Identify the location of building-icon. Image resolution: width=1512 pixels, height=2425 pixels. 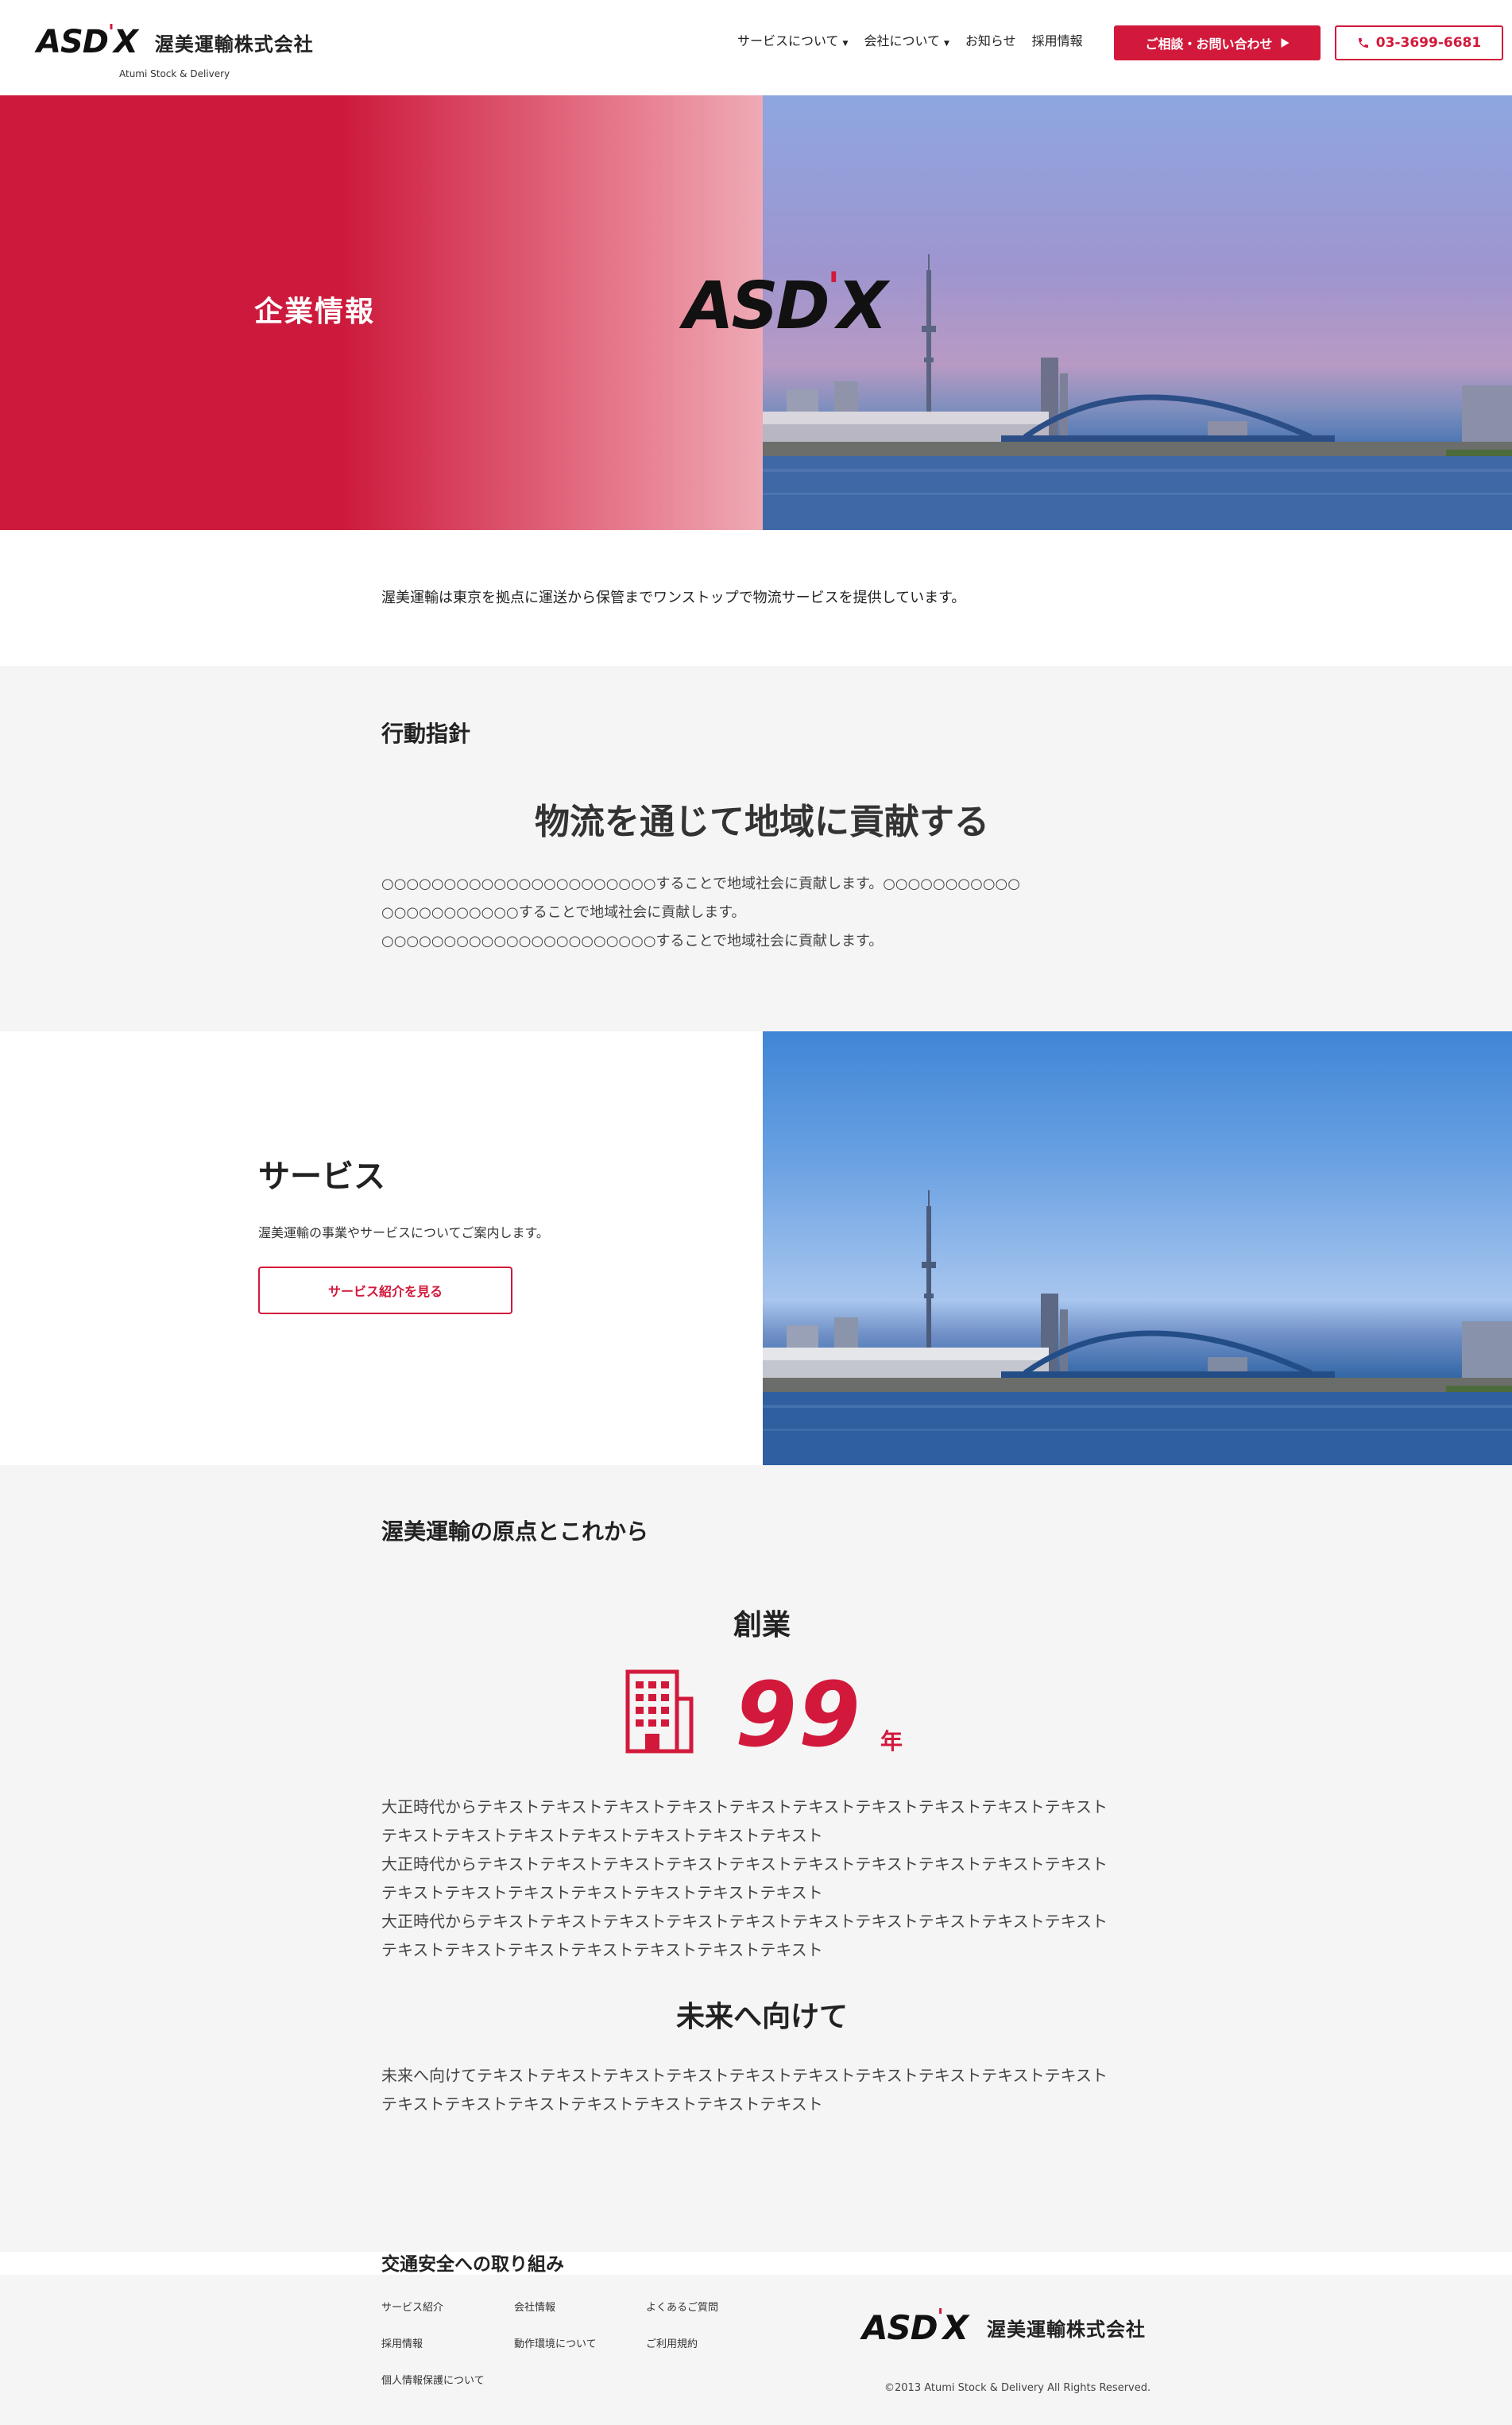
(659, 1711).